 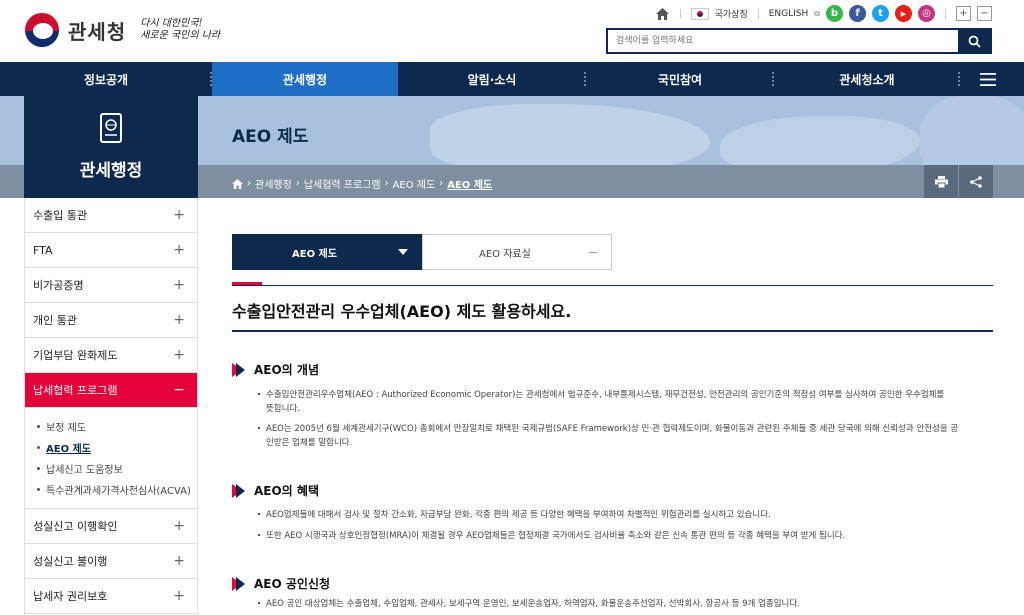 I want to click on print-icon, so click(x=941, y=181).